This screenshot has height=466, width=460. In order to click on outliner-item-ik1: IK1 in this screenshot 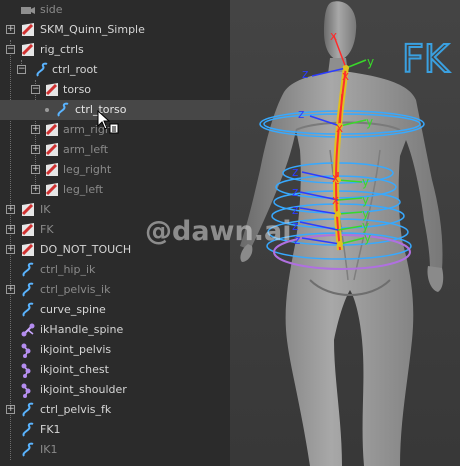, I will do `click(115, 450)`.